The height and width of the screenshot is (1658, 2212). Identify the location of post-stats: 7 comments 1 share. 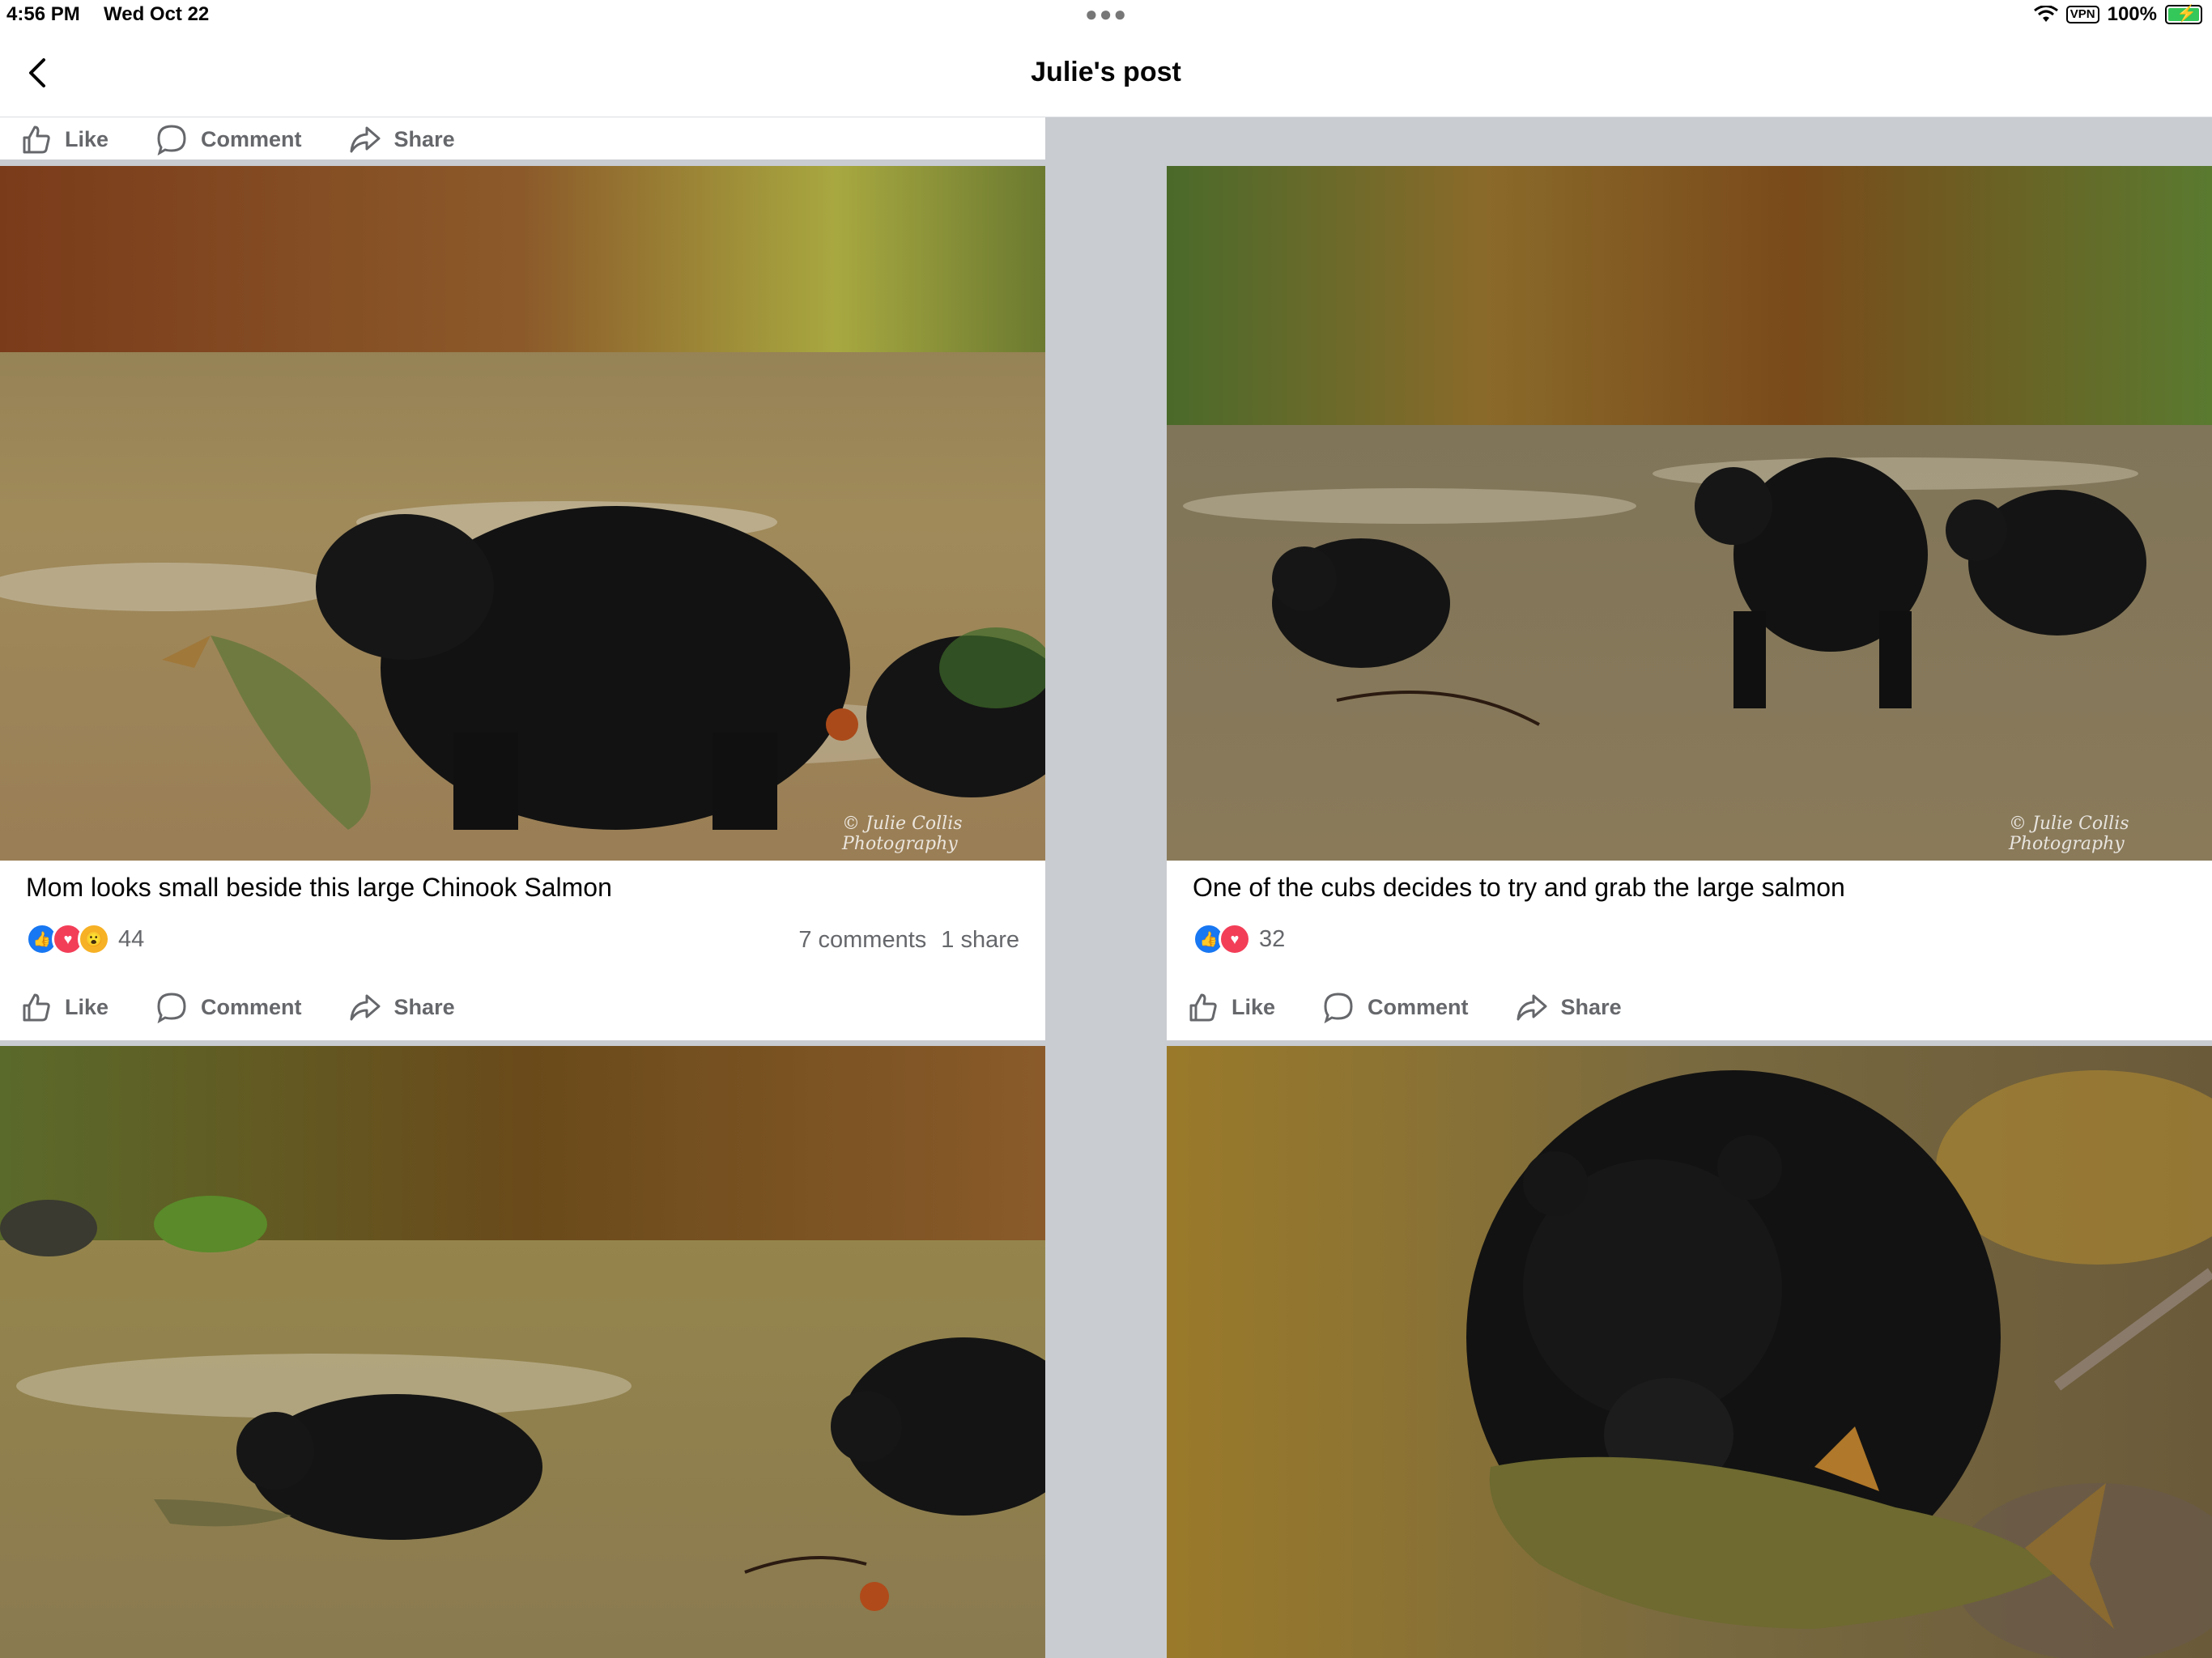
(909, 940).